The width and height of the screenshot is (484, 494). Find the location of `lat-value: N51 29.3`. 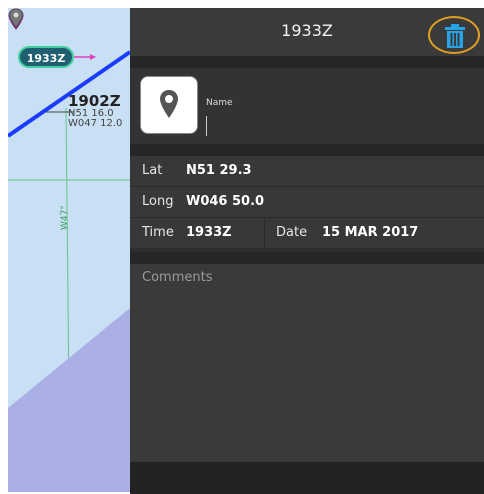

lat-value: N51 29.3 is located at coordinates (219, 170).